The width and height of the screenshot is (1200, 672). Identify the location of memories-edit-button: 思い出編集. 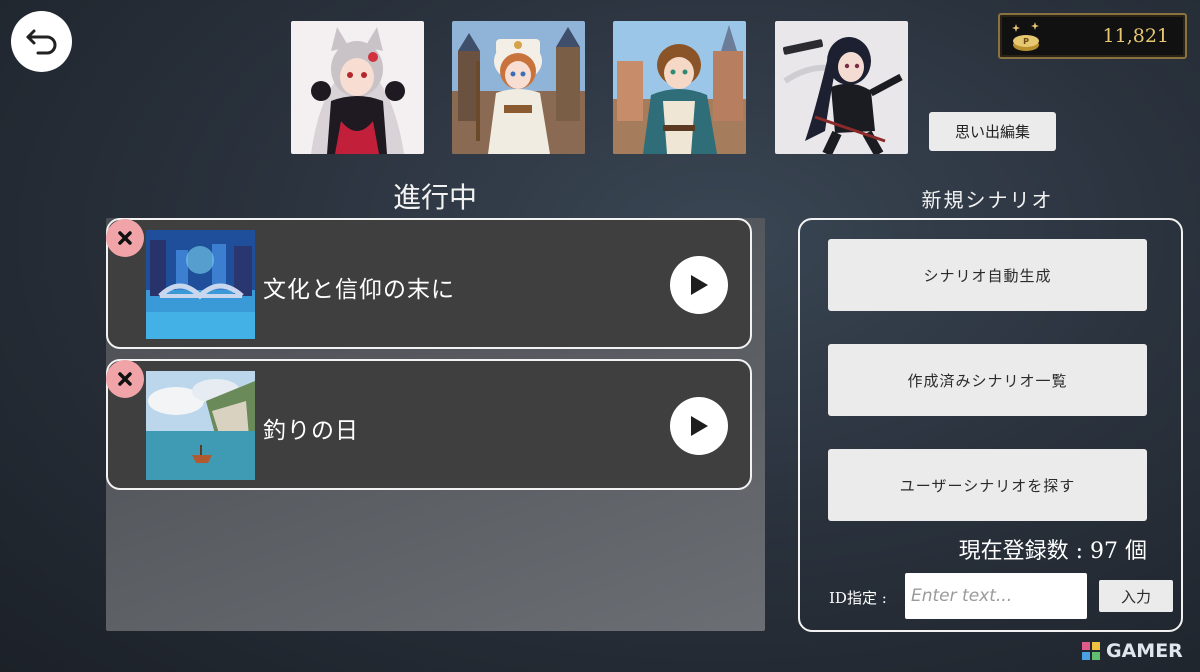
(992, 131).